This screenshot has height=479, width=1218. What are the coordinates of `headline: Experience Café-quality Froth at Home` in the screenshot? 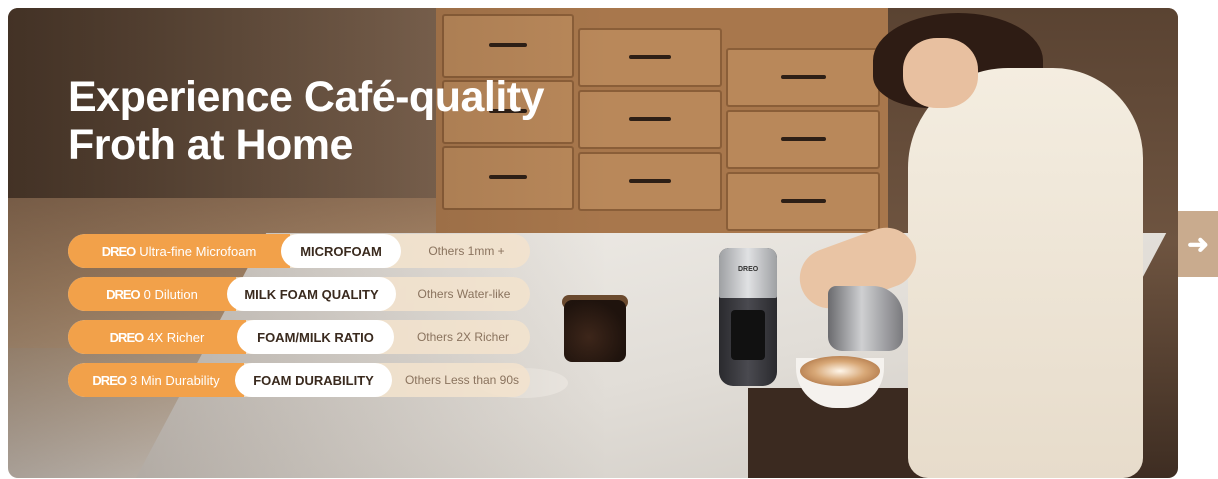 It's located at (306, 121).